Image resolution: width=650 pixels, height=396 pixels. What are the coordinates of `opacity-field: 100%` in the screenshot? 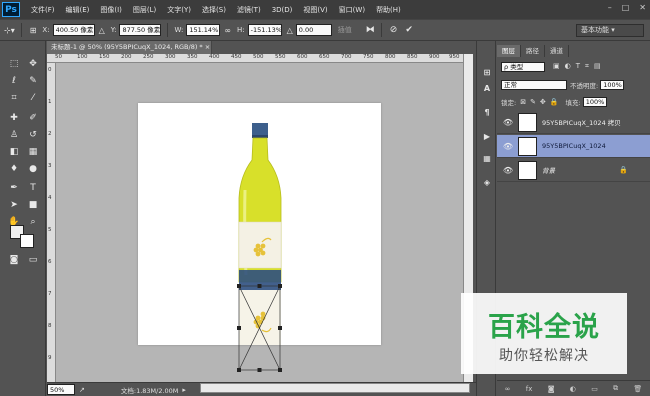 It's located at (612, 84).